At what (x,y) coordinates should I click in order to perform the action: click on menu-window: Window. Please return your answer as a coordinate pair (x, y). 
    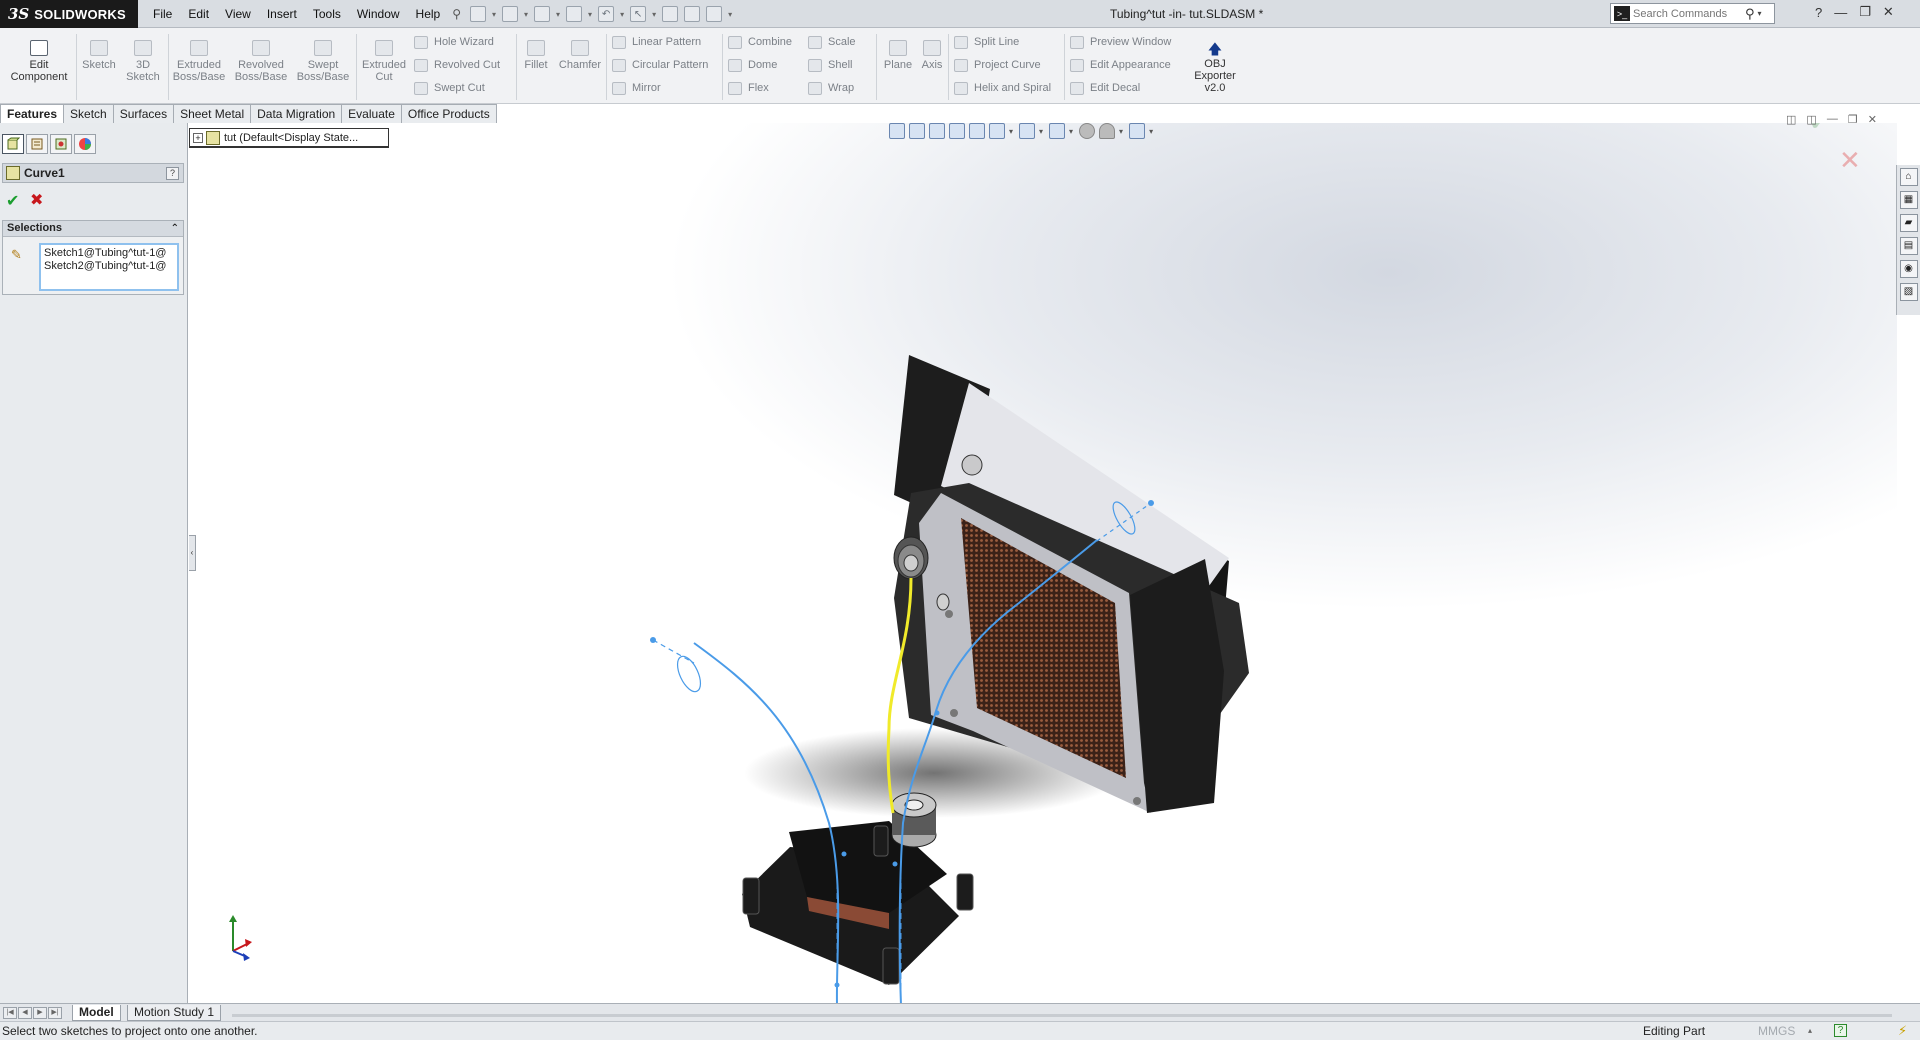
    Looking at the image, I should click on (378, 14).